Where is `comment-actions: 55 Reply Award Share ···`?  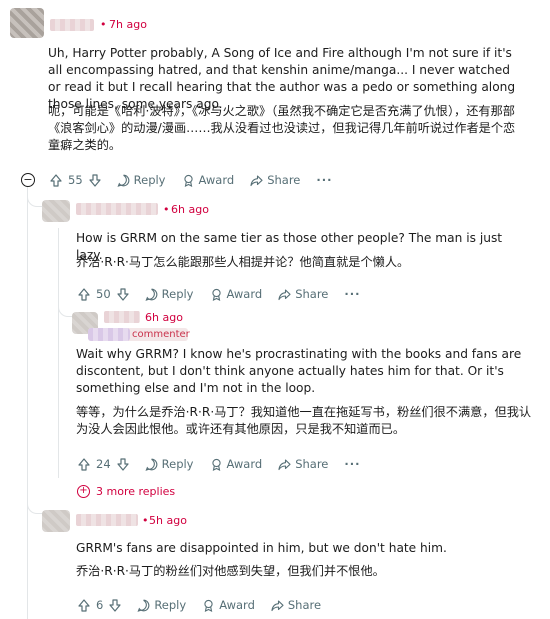
comment-actions: 55 Reply Award Share ··· is located at coordinates (199, 180).